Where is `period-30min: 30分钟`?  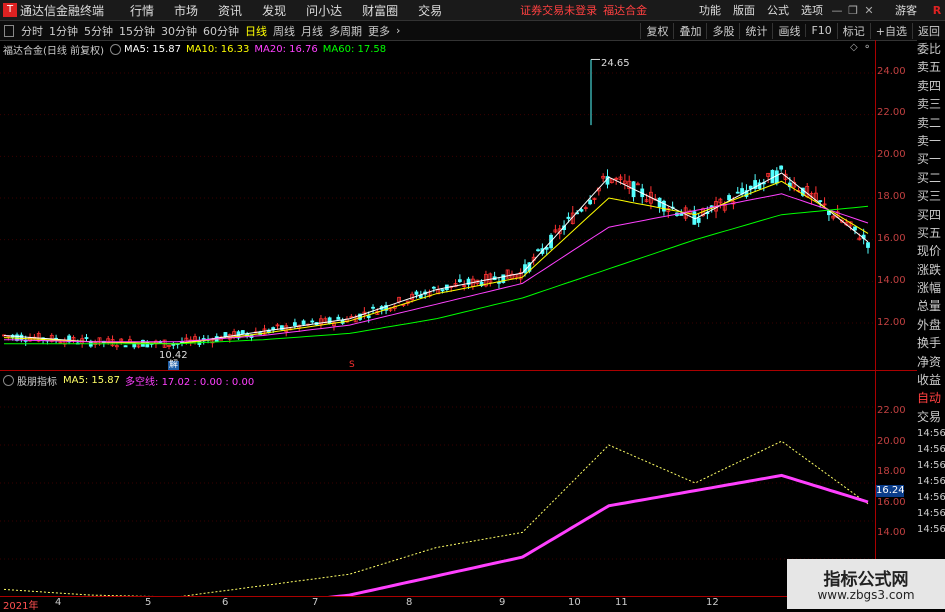 period-30min: 30分钟 is located at coordinates (179, 31).